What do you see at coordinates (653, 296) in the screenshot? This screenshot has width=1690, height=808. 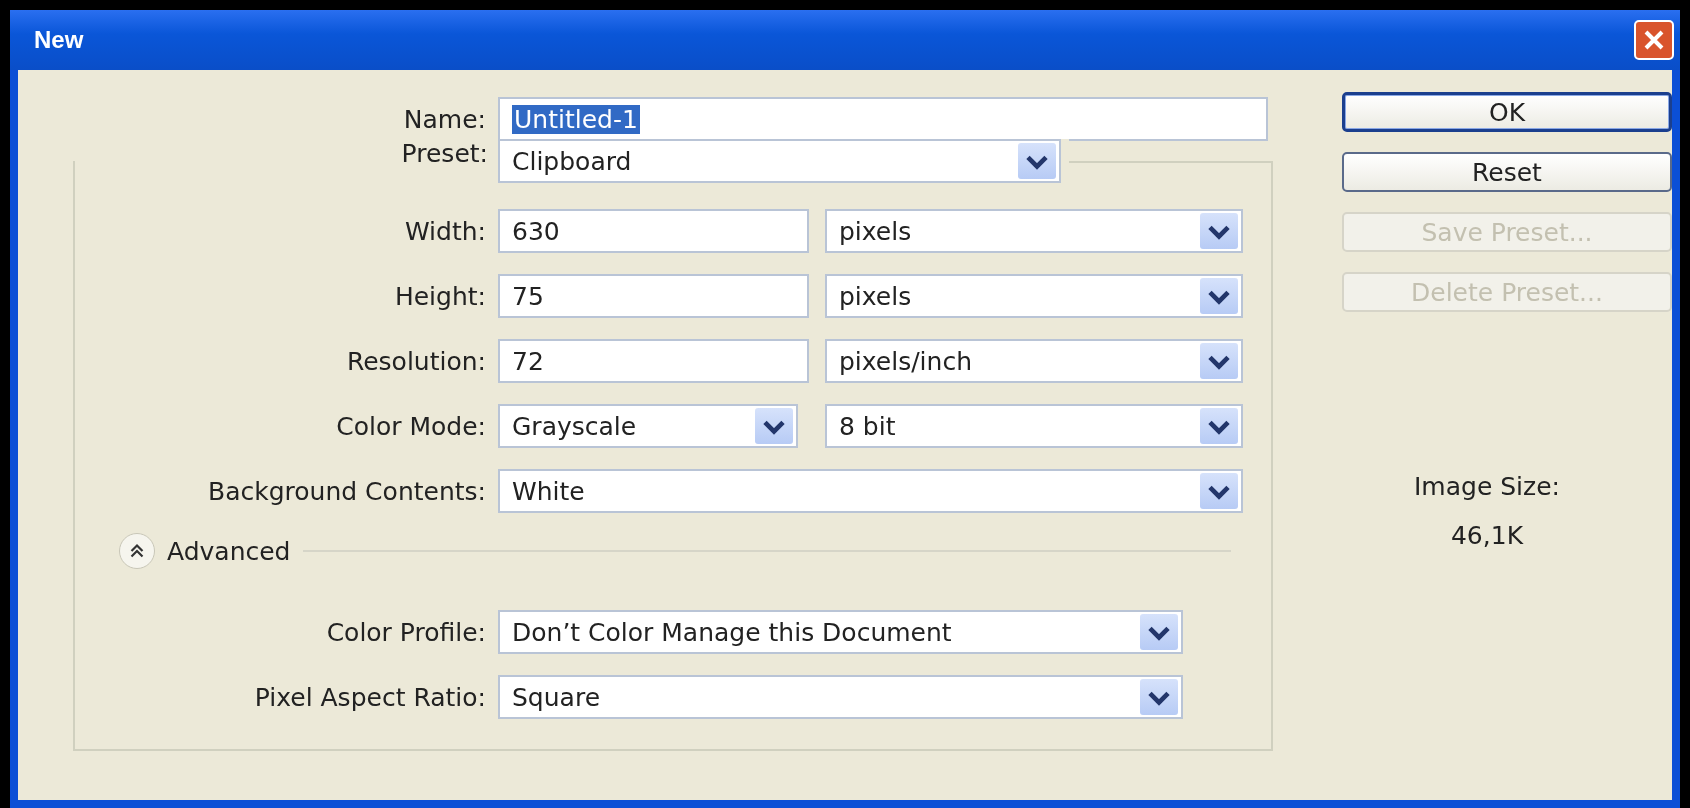 I see `number-field: 75` at bounding box center [653, 296].